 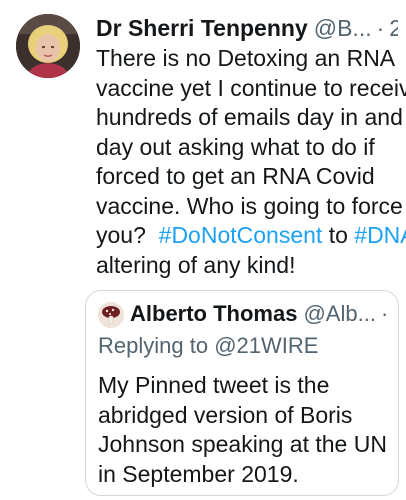 What do you see at coordinates (196, 264) in the screenshot?
I see `tweet-text-line: altering of any kind!` at bounding box center [196, 264].